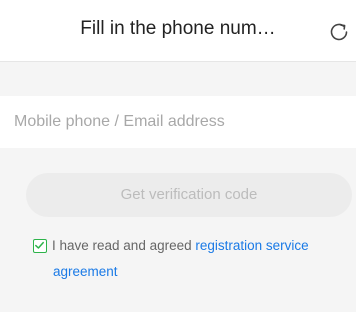 This screenshot has height=312, width=356. I want to click on get-verification-code-button: Get verification code, so click(189, 195).